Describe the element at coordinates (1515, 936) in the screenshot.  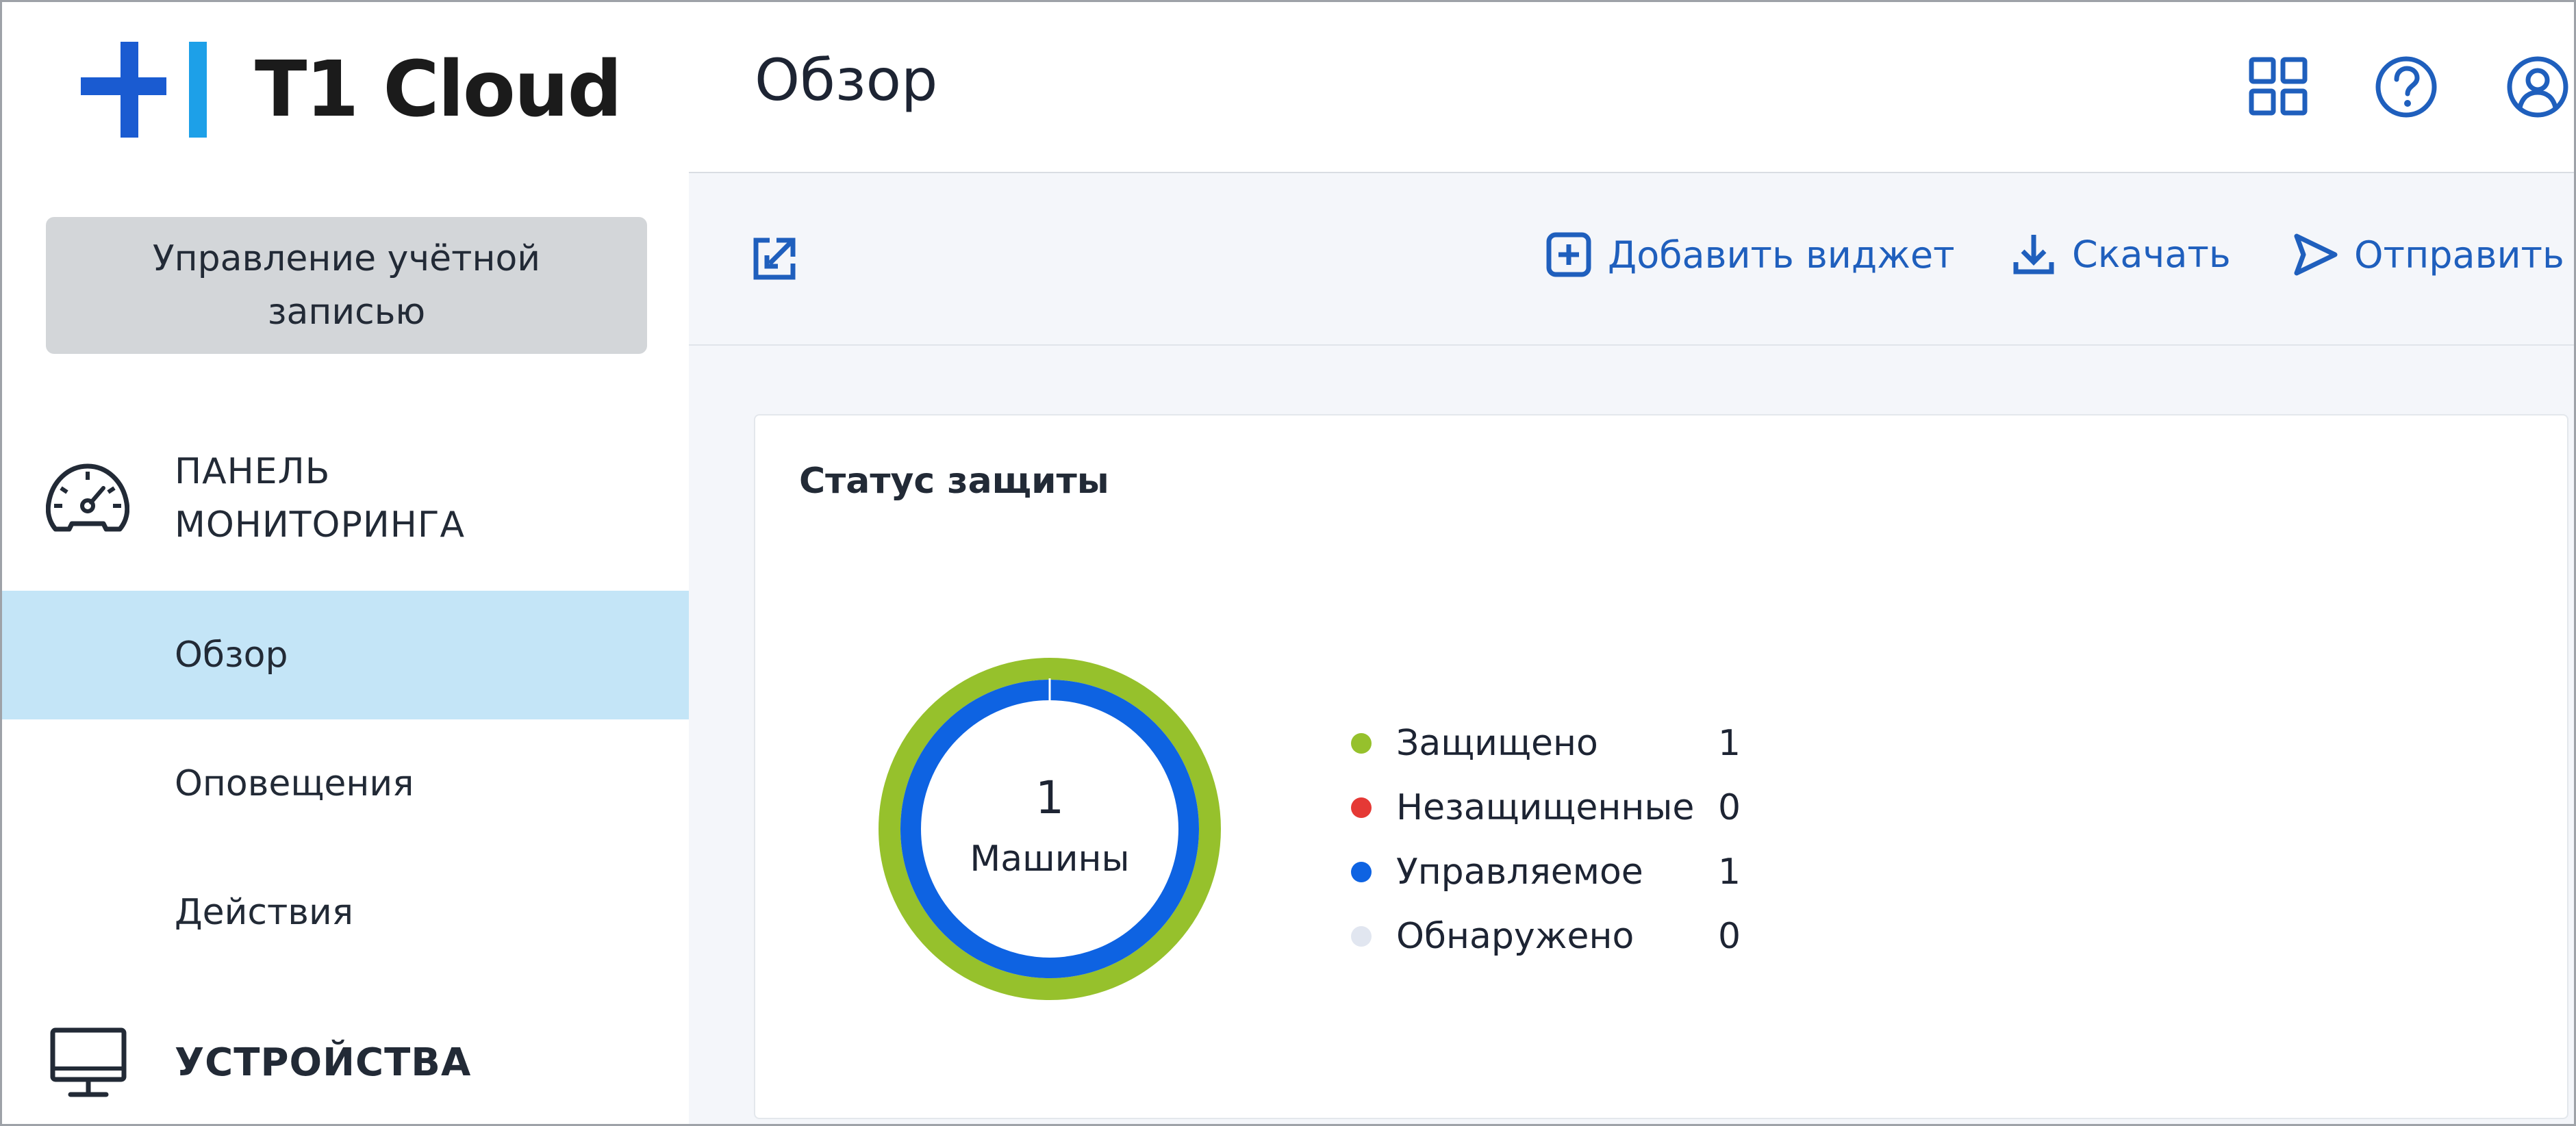
I see `legend-label: Обнаружено` at that location.